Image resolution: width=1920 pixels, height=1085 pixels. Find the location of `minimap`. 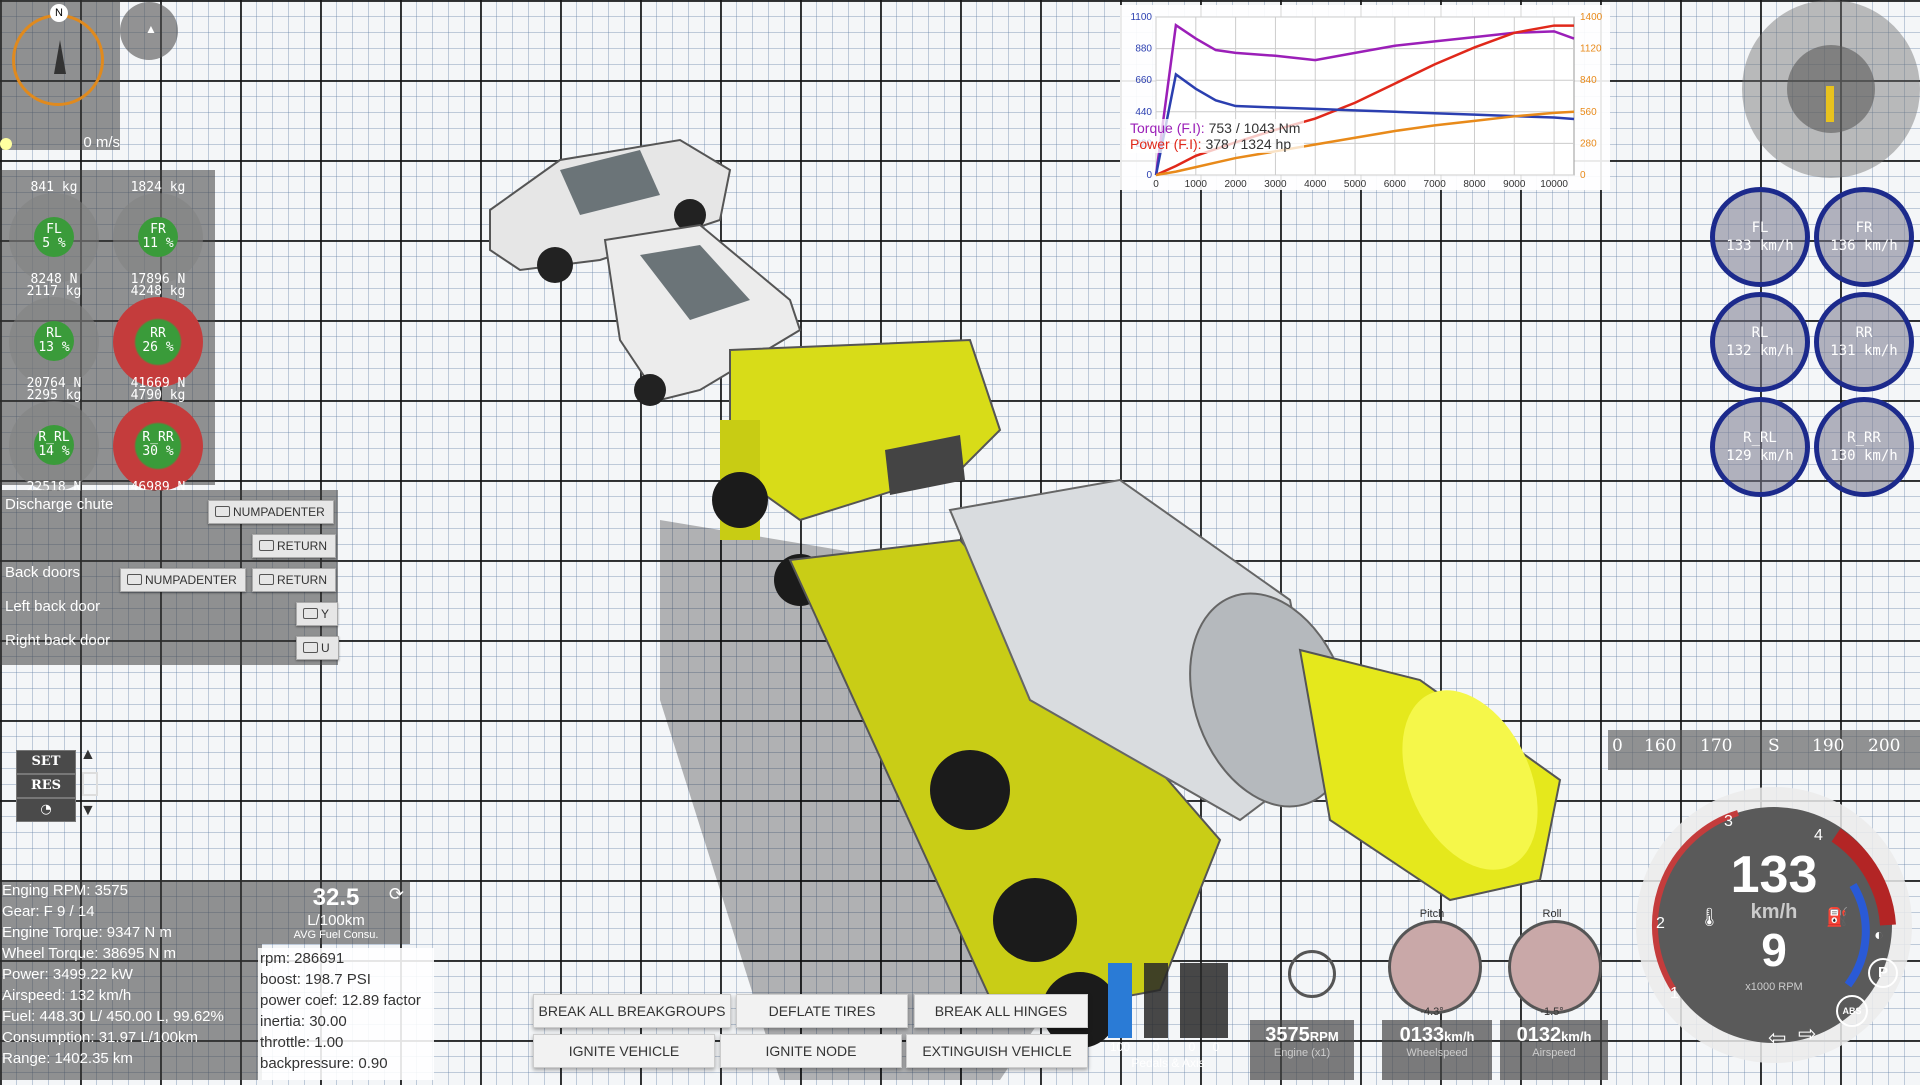

minimap is located at coordinates (1831, 89).